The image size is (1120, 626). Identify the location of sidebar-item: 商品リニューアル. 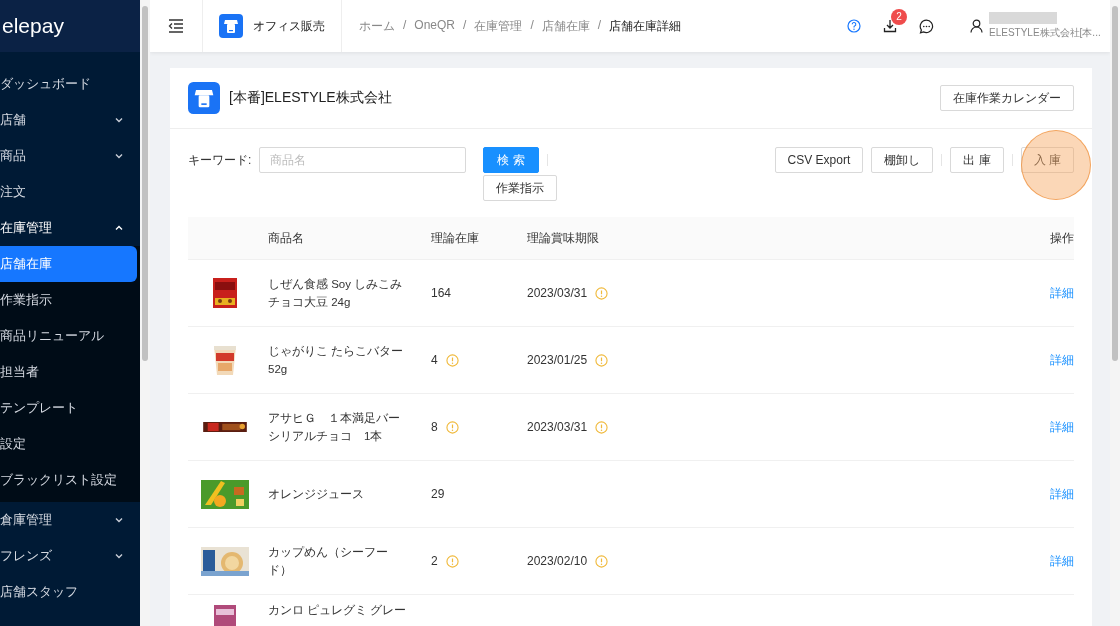
(68, 336).